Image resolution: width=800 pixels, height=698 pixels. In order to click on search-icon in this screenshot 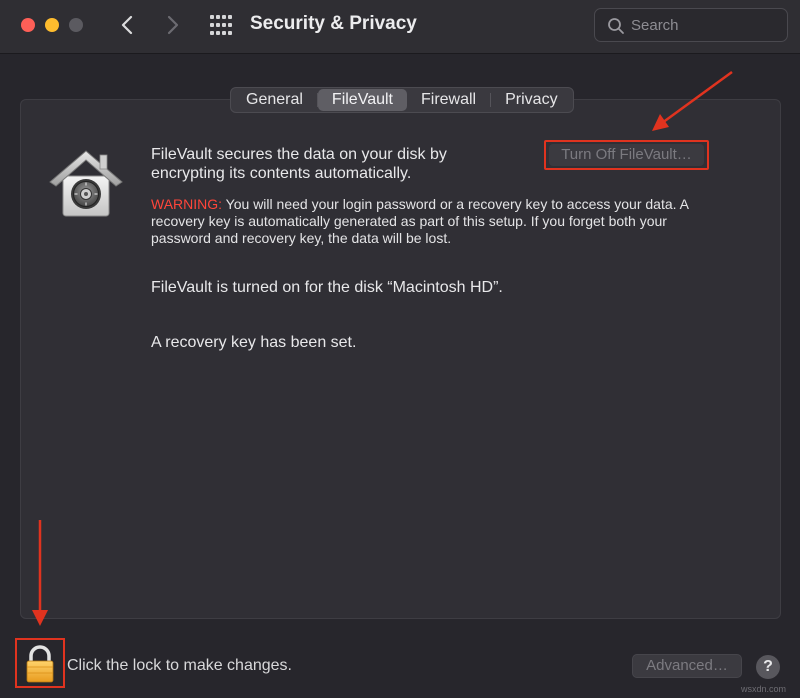, I will do `click(616, 26)`.